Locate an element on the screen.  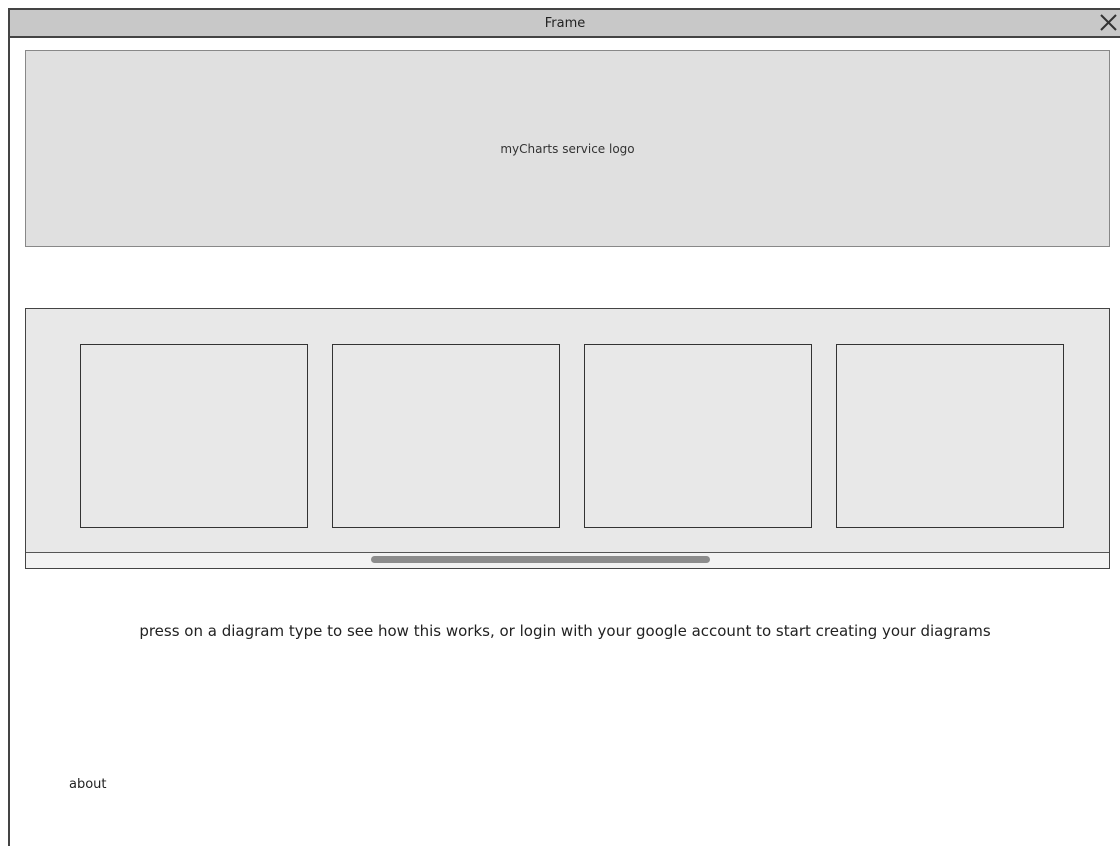
horizontal-scrollbar is located at coordinates (567, 560).